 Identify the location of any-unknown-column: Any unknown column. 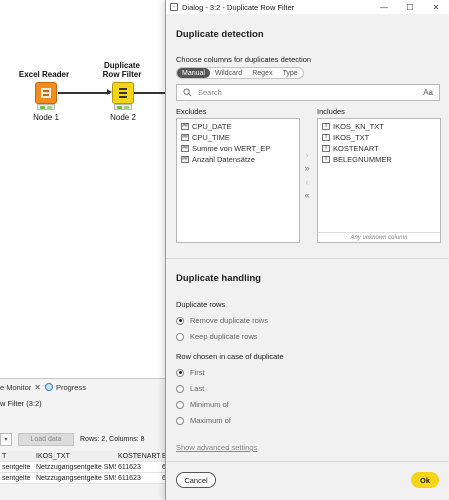
(379, 237).